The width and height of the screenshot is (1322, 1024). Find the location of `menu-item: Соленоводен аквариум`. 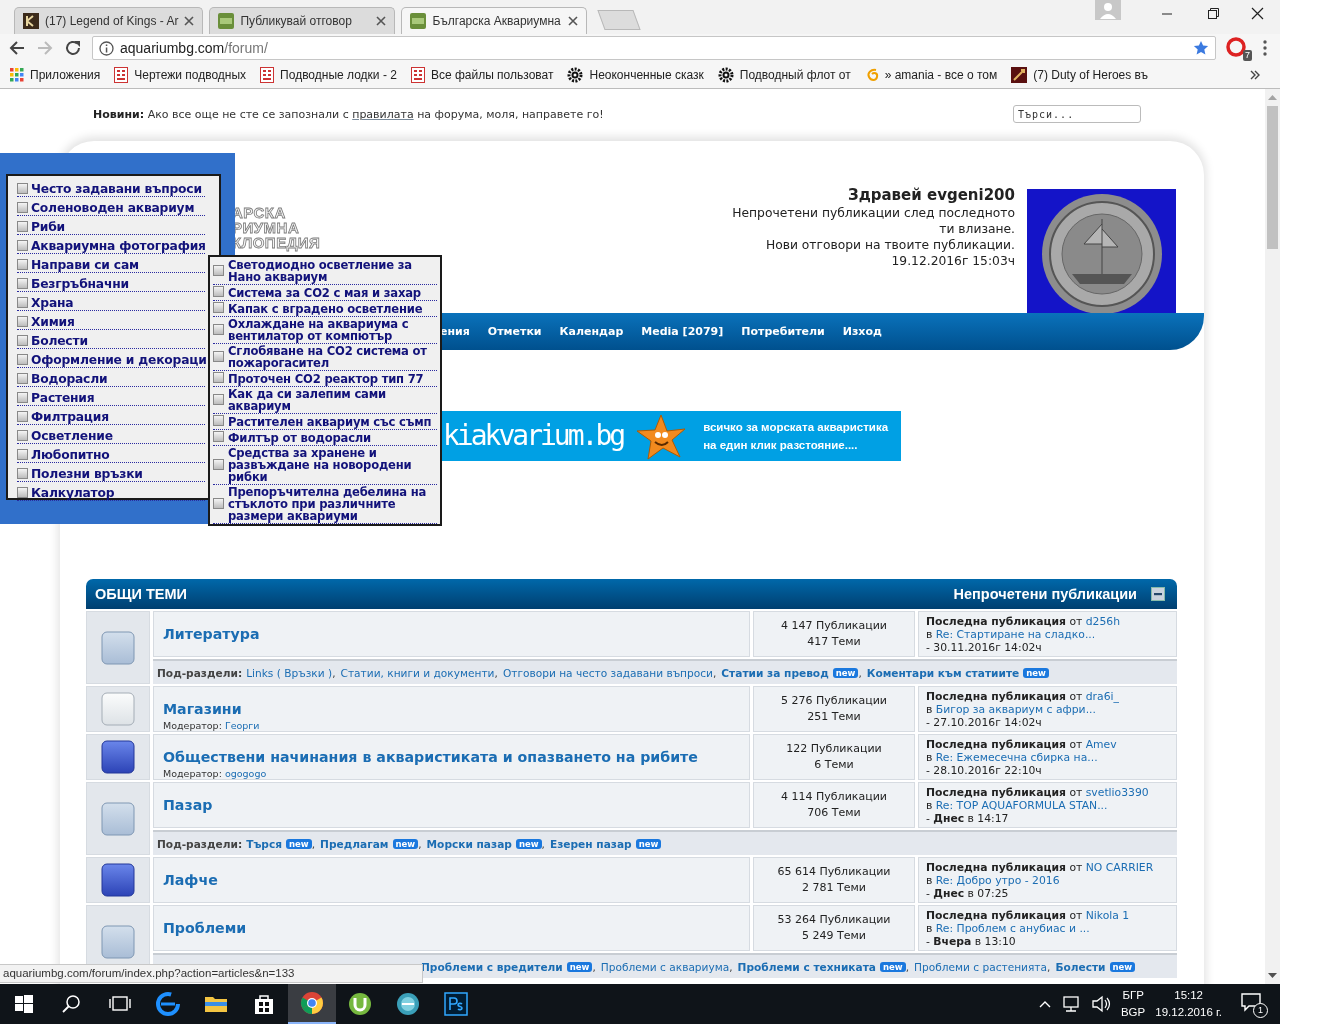

menu-item: Соленоводен аквариум is located at coordinates (111, 206).